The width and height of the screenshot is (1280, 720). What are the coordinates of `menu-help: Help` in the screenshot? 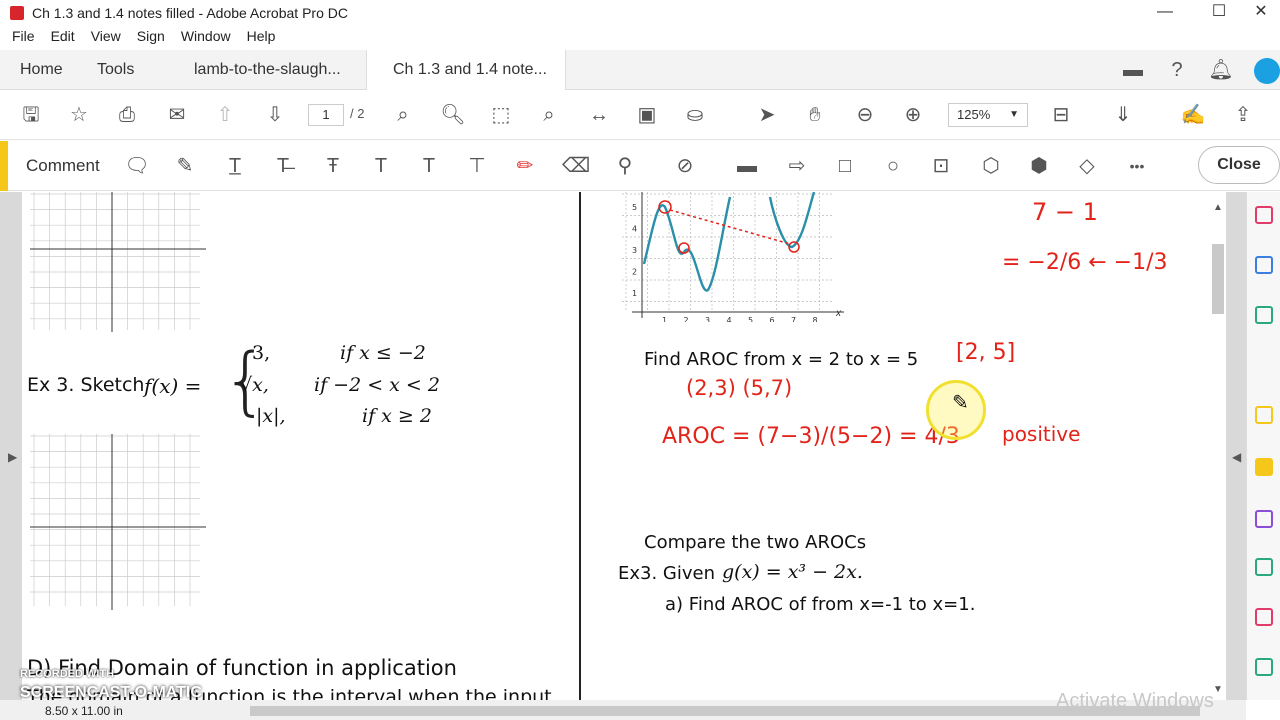 It's located at (261, 39).